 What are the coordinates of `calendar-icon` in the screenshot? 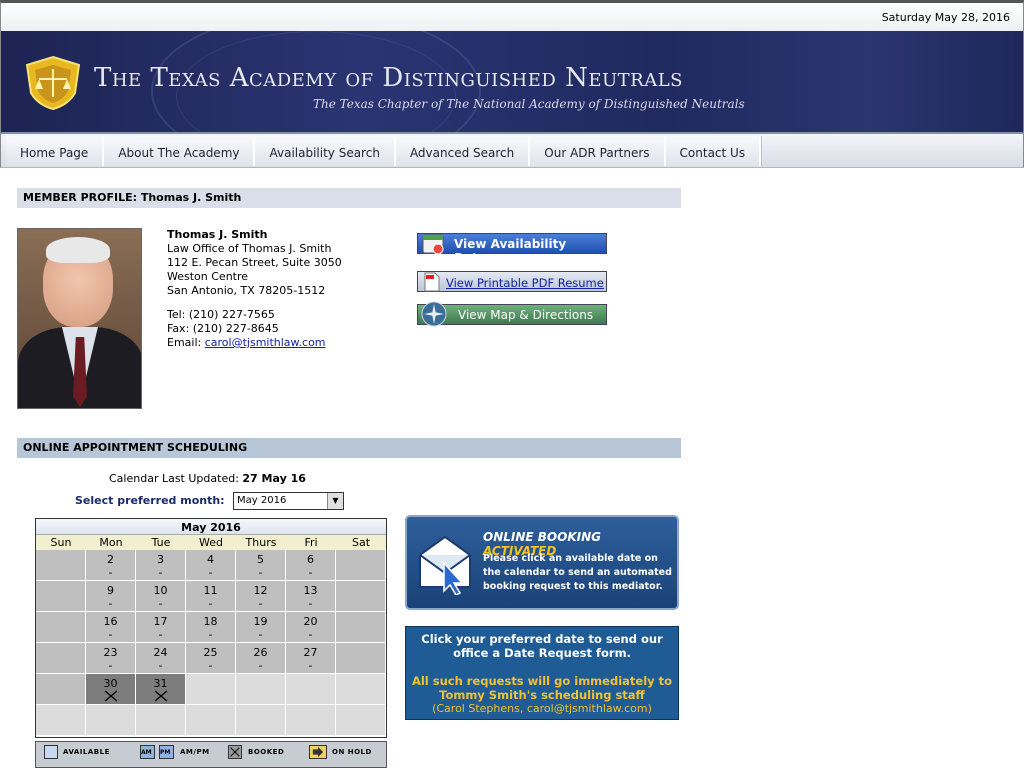 It's located at (433, 244).